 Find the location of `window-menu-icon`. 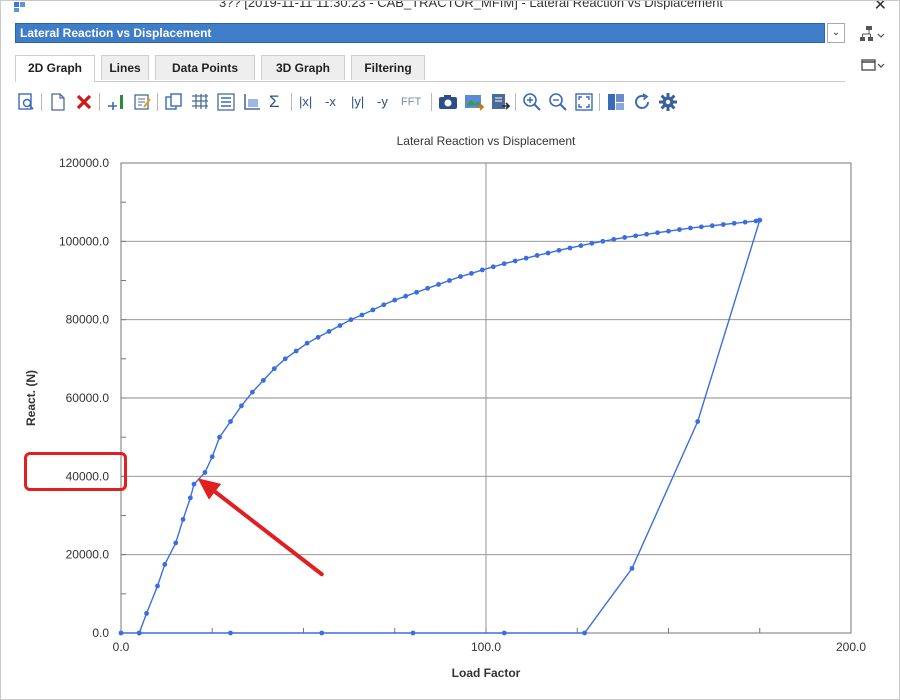

window-menu-icon is located at coordinates (873, 65).